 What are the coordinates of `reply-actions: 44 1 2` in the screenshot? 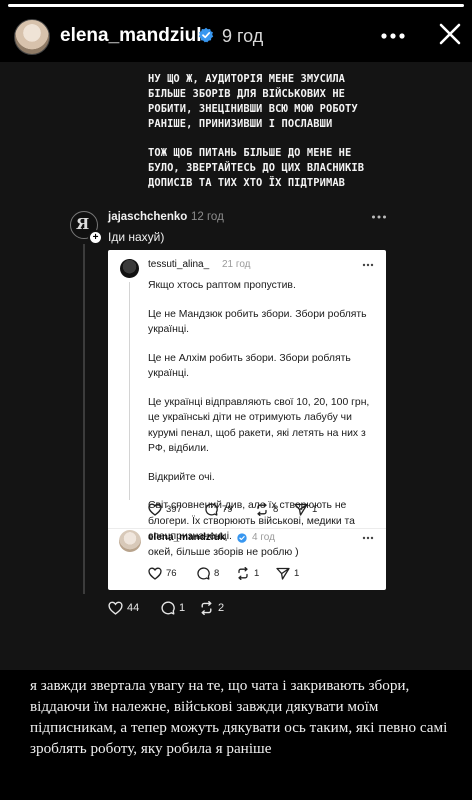 It's located at (208, 609).